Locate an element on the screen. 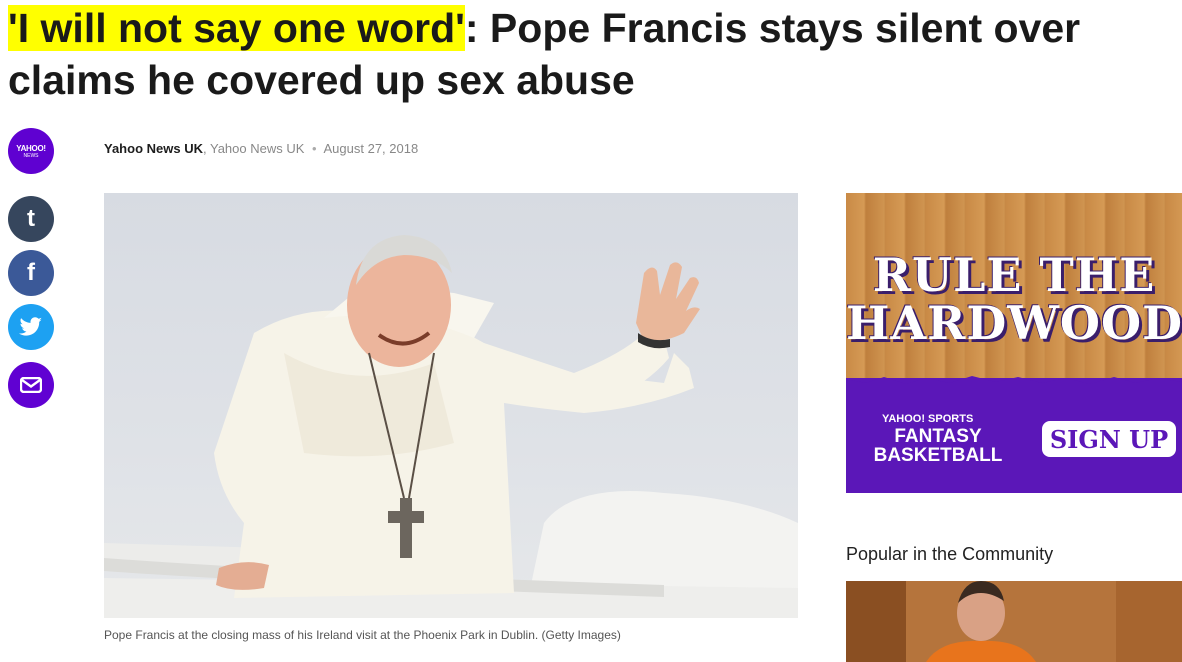 The width and height of the screenshot is (1182, 662). popular-thumbnail-image is located at coordinates (1014, 621).